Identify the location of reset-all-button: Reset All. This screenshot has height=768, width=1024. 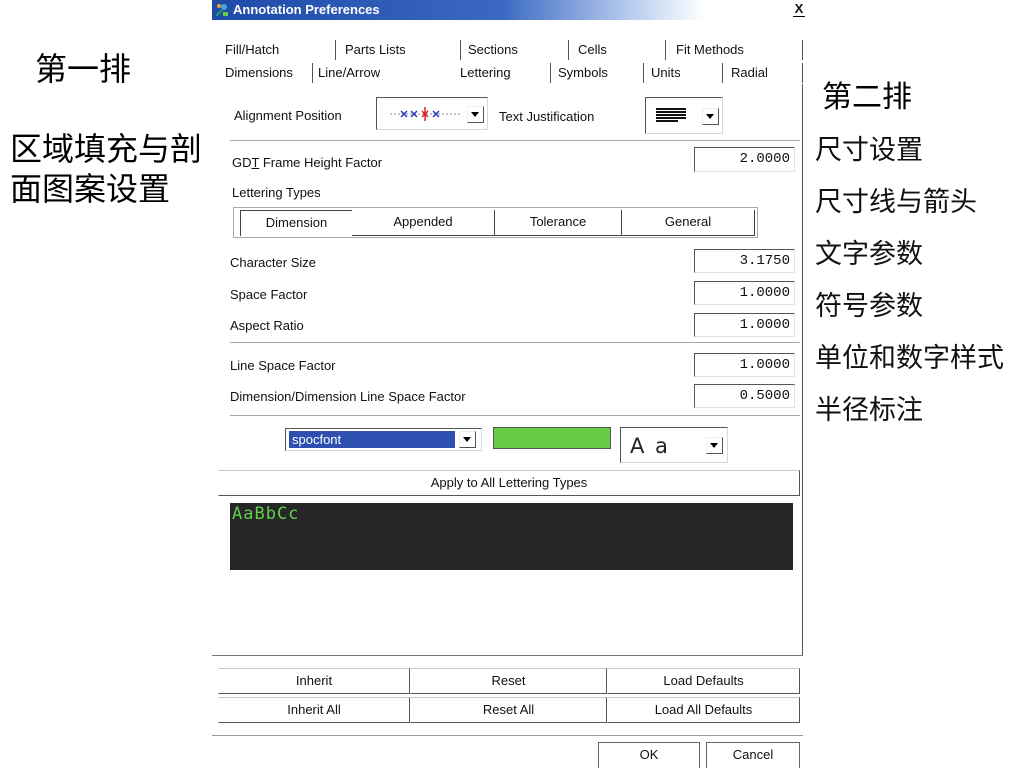
(508, 710).